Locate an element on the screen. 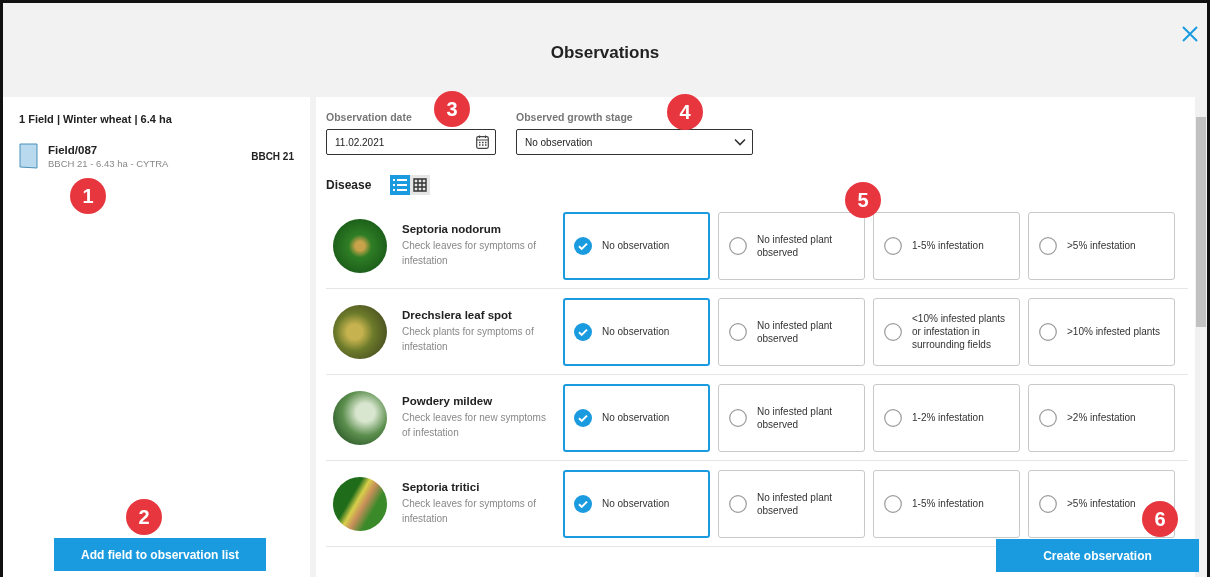 This screenshot has height=577, width=1210. option-card: >5% infestation is located at coordinates (1101, 245).